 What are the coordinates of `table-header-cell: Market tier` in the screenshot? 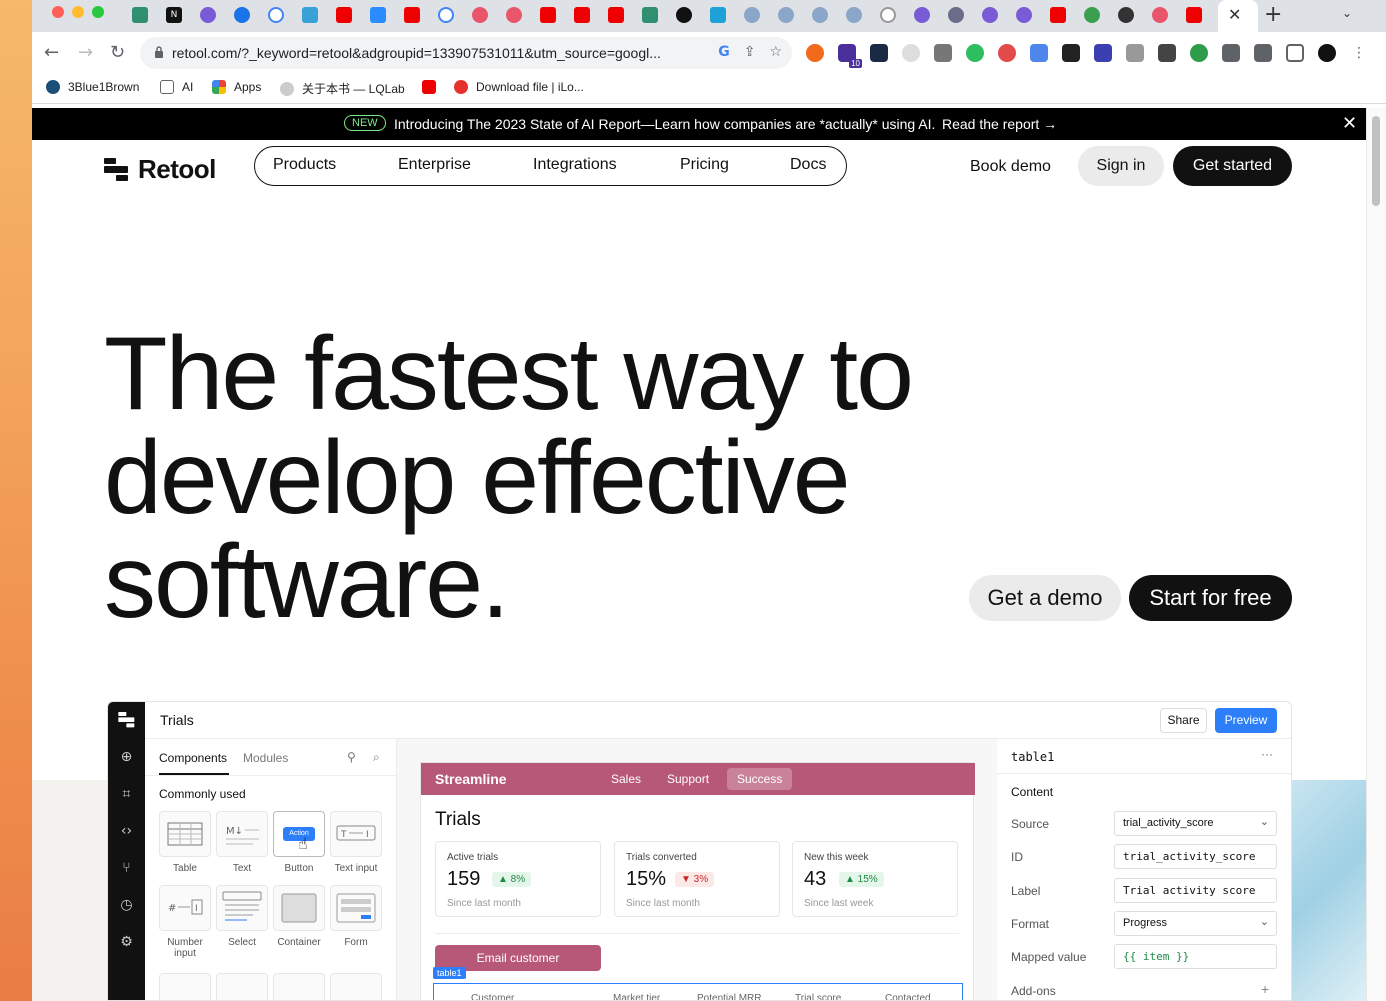 It's located at (636, 996).